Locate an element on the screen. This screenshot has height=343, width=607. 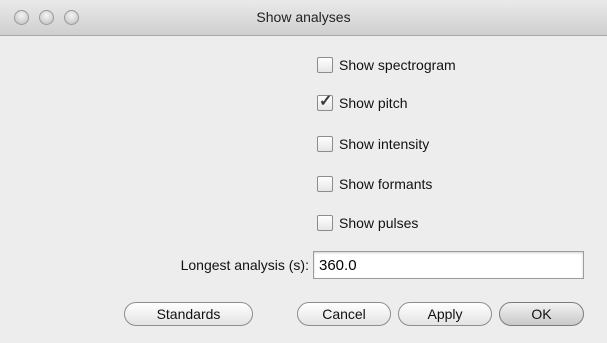
ok-button: OK is located at coordinates (541, 314).